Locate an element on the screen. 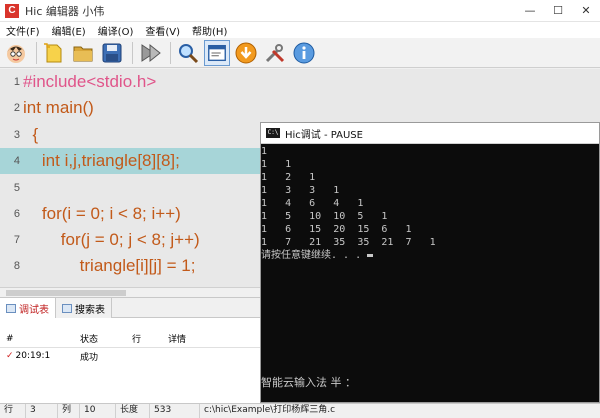  info-icon is located at coordinates (304, 53).